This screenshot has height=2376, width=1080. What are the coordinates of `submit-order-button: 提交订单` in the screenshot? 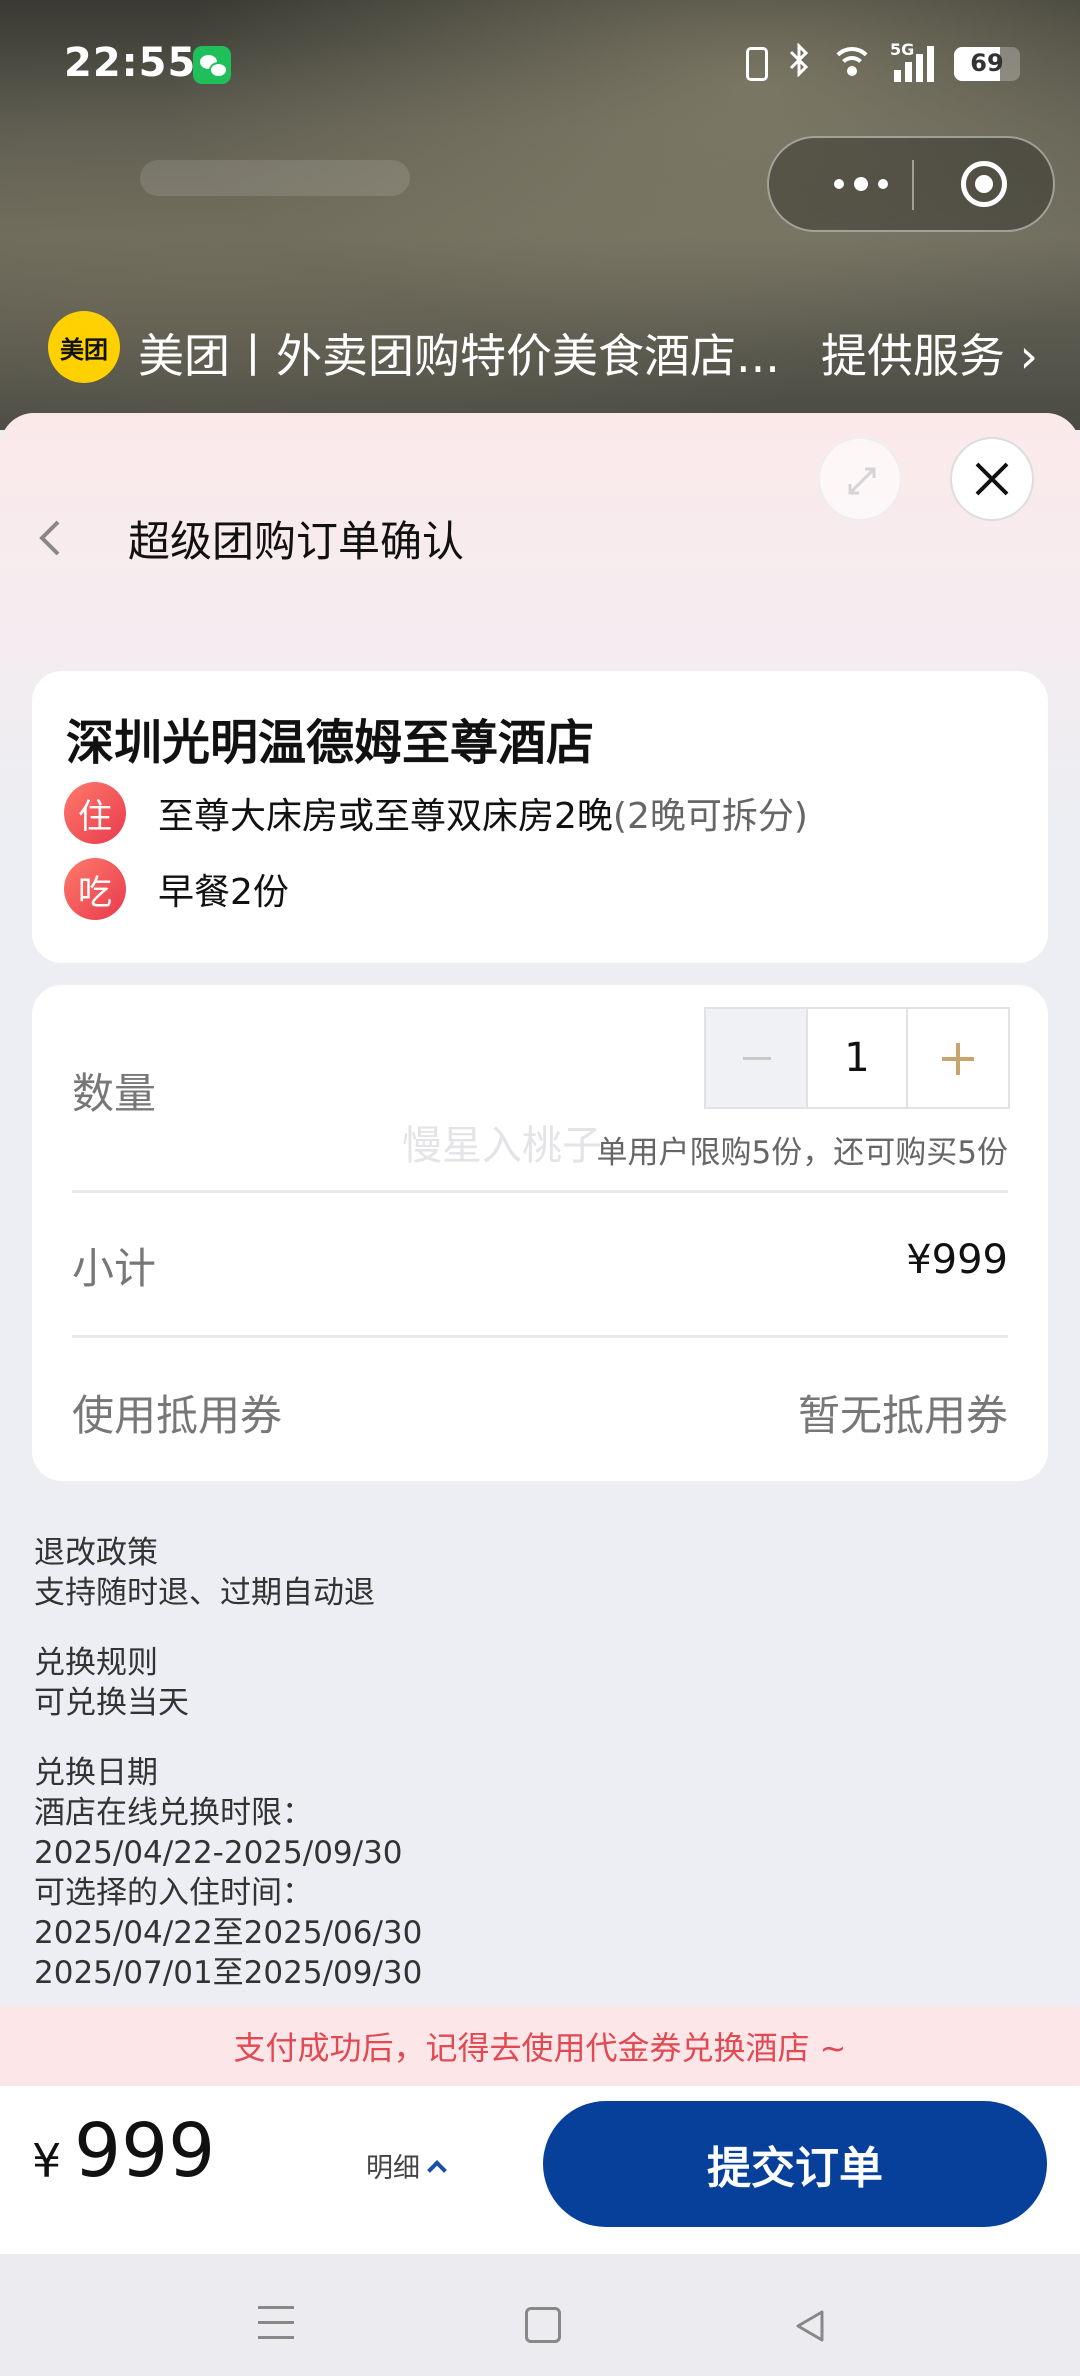 It's located at (795, 2164).